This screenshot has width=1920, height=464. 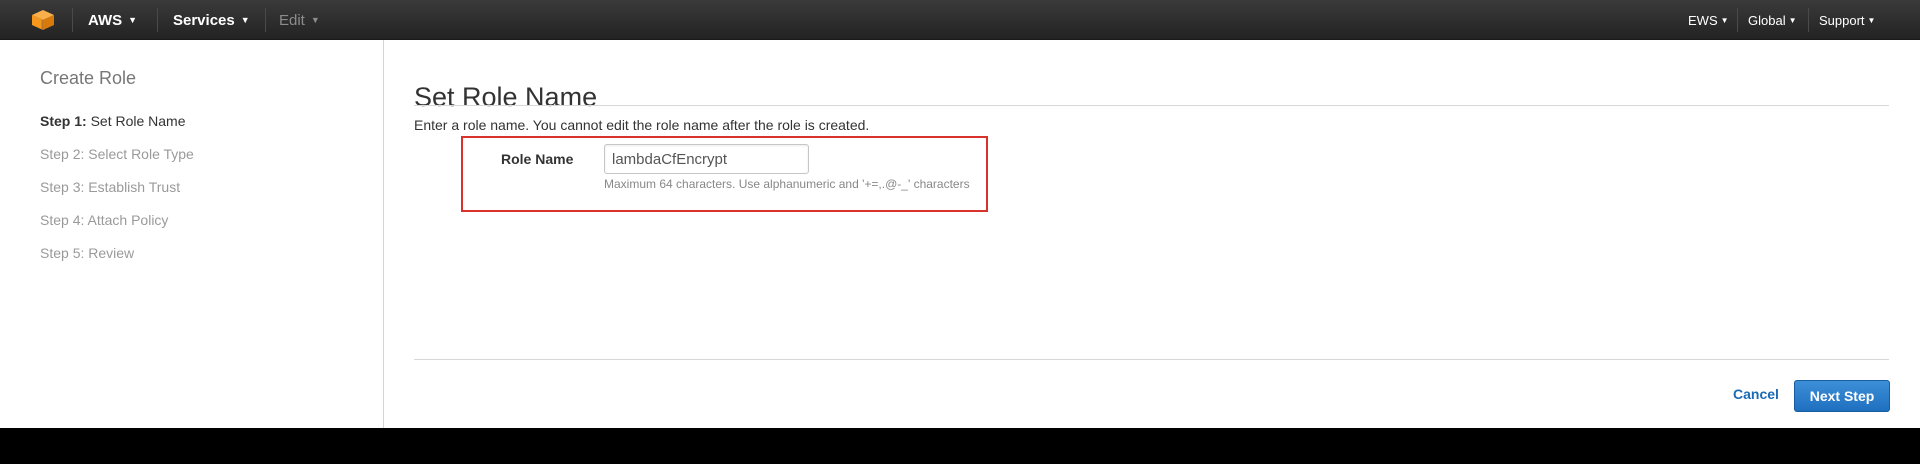 I want to click on step-label: Review, so click(x=111, y=253).